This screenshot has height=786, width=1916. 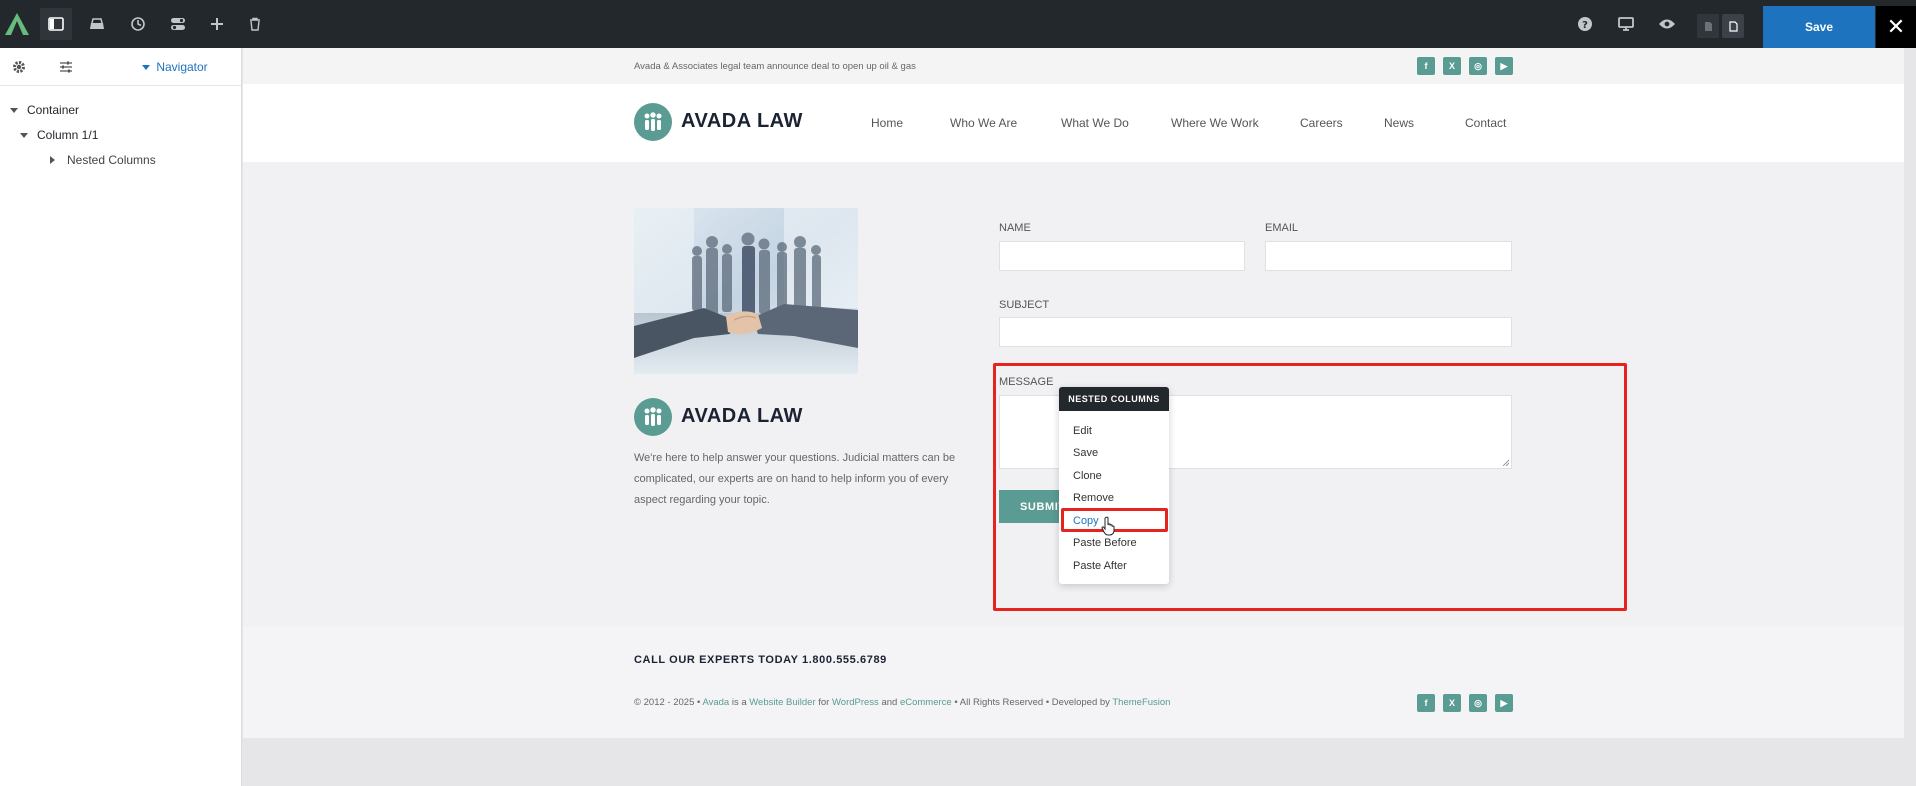 I want to click on help-icon: ?, so click(x=1585, y=24).